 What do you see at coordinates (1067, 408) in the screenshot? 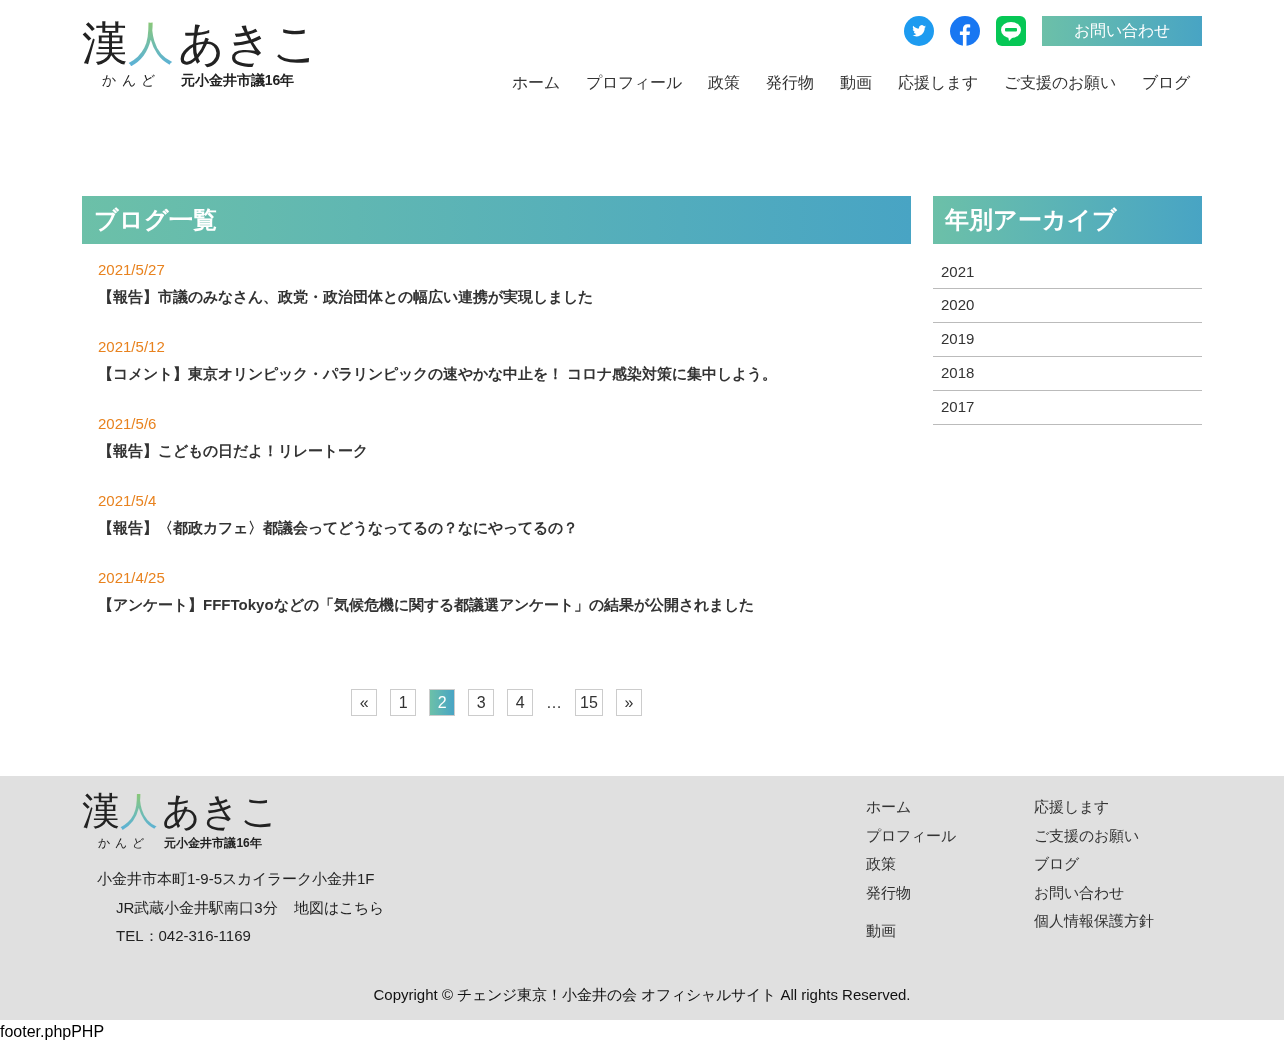
I see `archive-year-link: 2017` at bounding box center [1067, 408].